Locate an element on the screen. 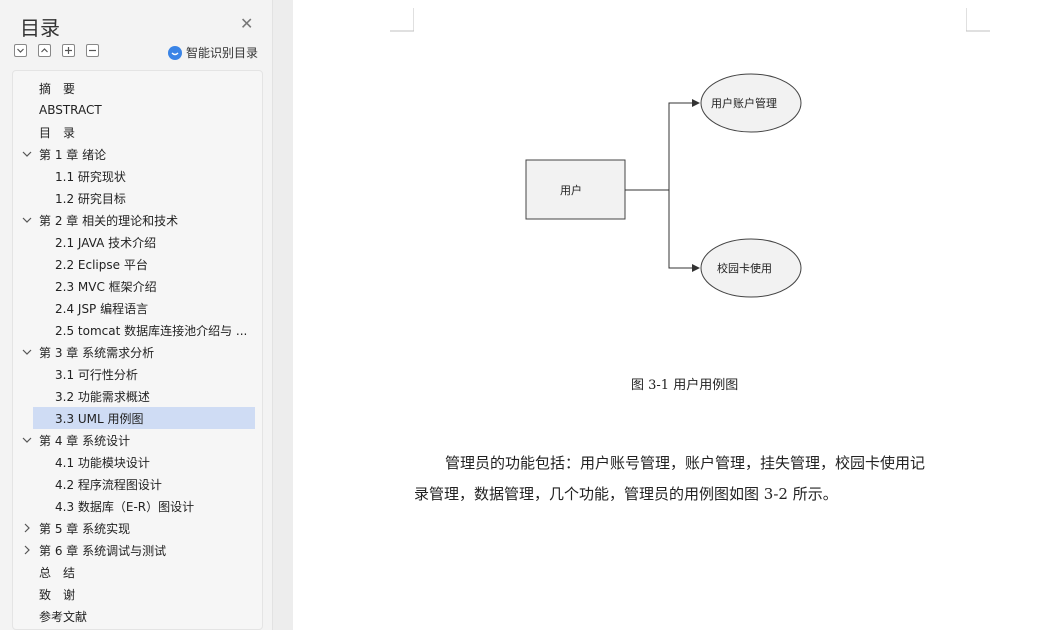  toc-item-label: 4.2 程序流程图设计 is located at coordinates (108, 484).